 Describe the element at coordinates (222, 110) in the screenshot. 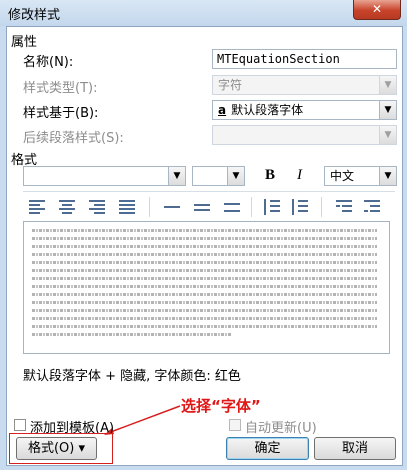

I see `character-style-icon: a` at that location.